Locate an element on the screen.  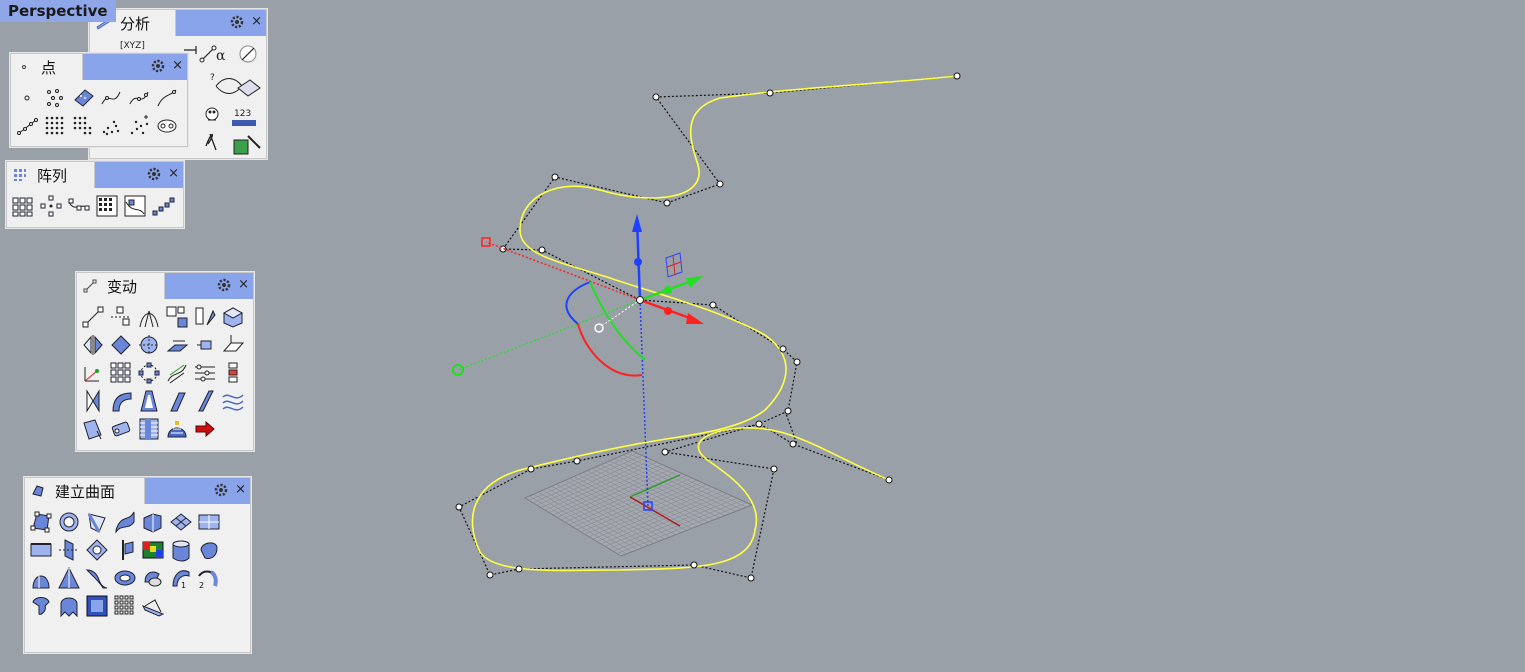
rectangular-plane-icon is located at coordinates (209, 522).